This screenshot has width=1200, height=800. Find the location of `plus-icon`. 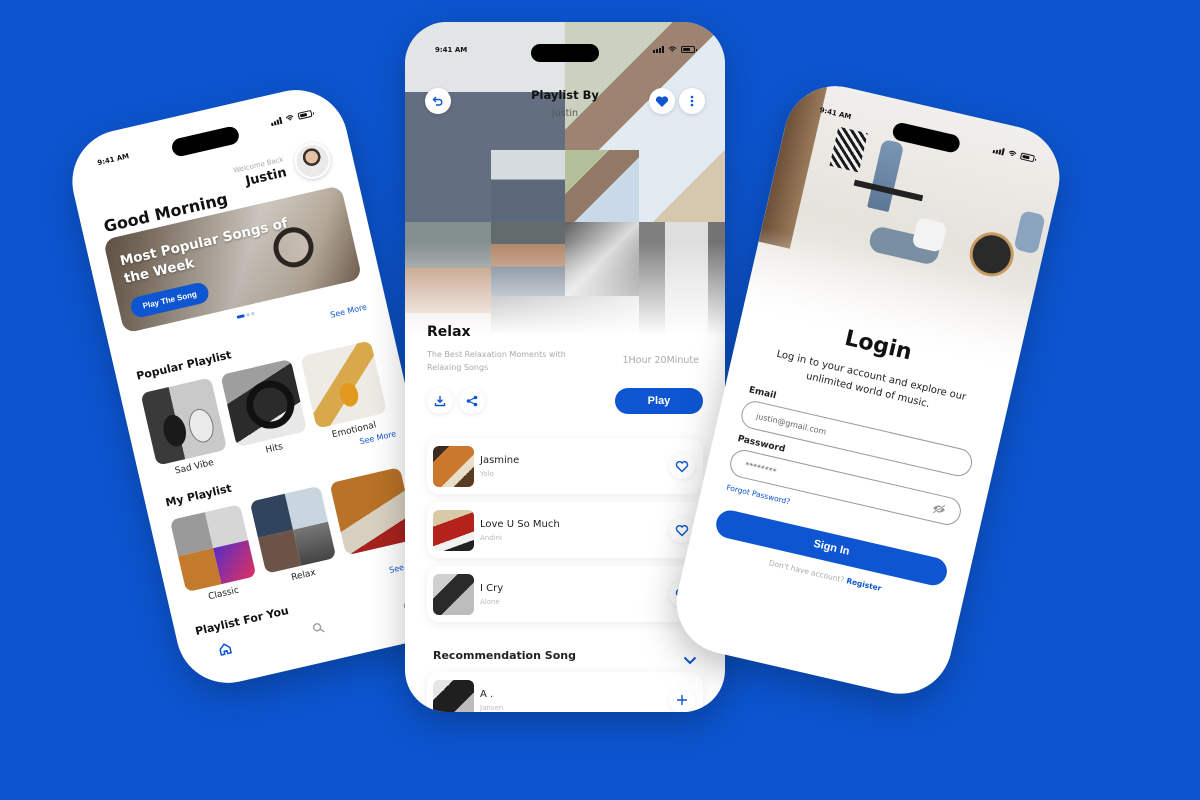

plus-icon is located at coordinates (682, 700).